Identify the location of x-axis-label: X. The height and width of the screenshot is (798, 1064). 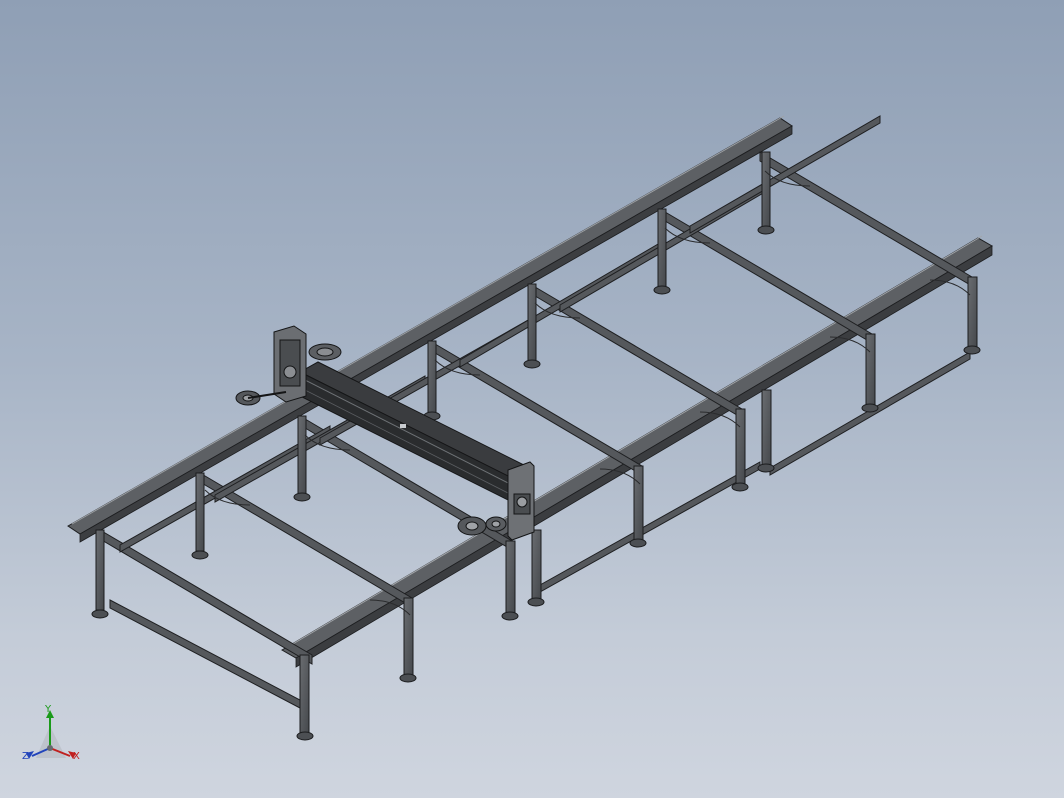
(76, 756).